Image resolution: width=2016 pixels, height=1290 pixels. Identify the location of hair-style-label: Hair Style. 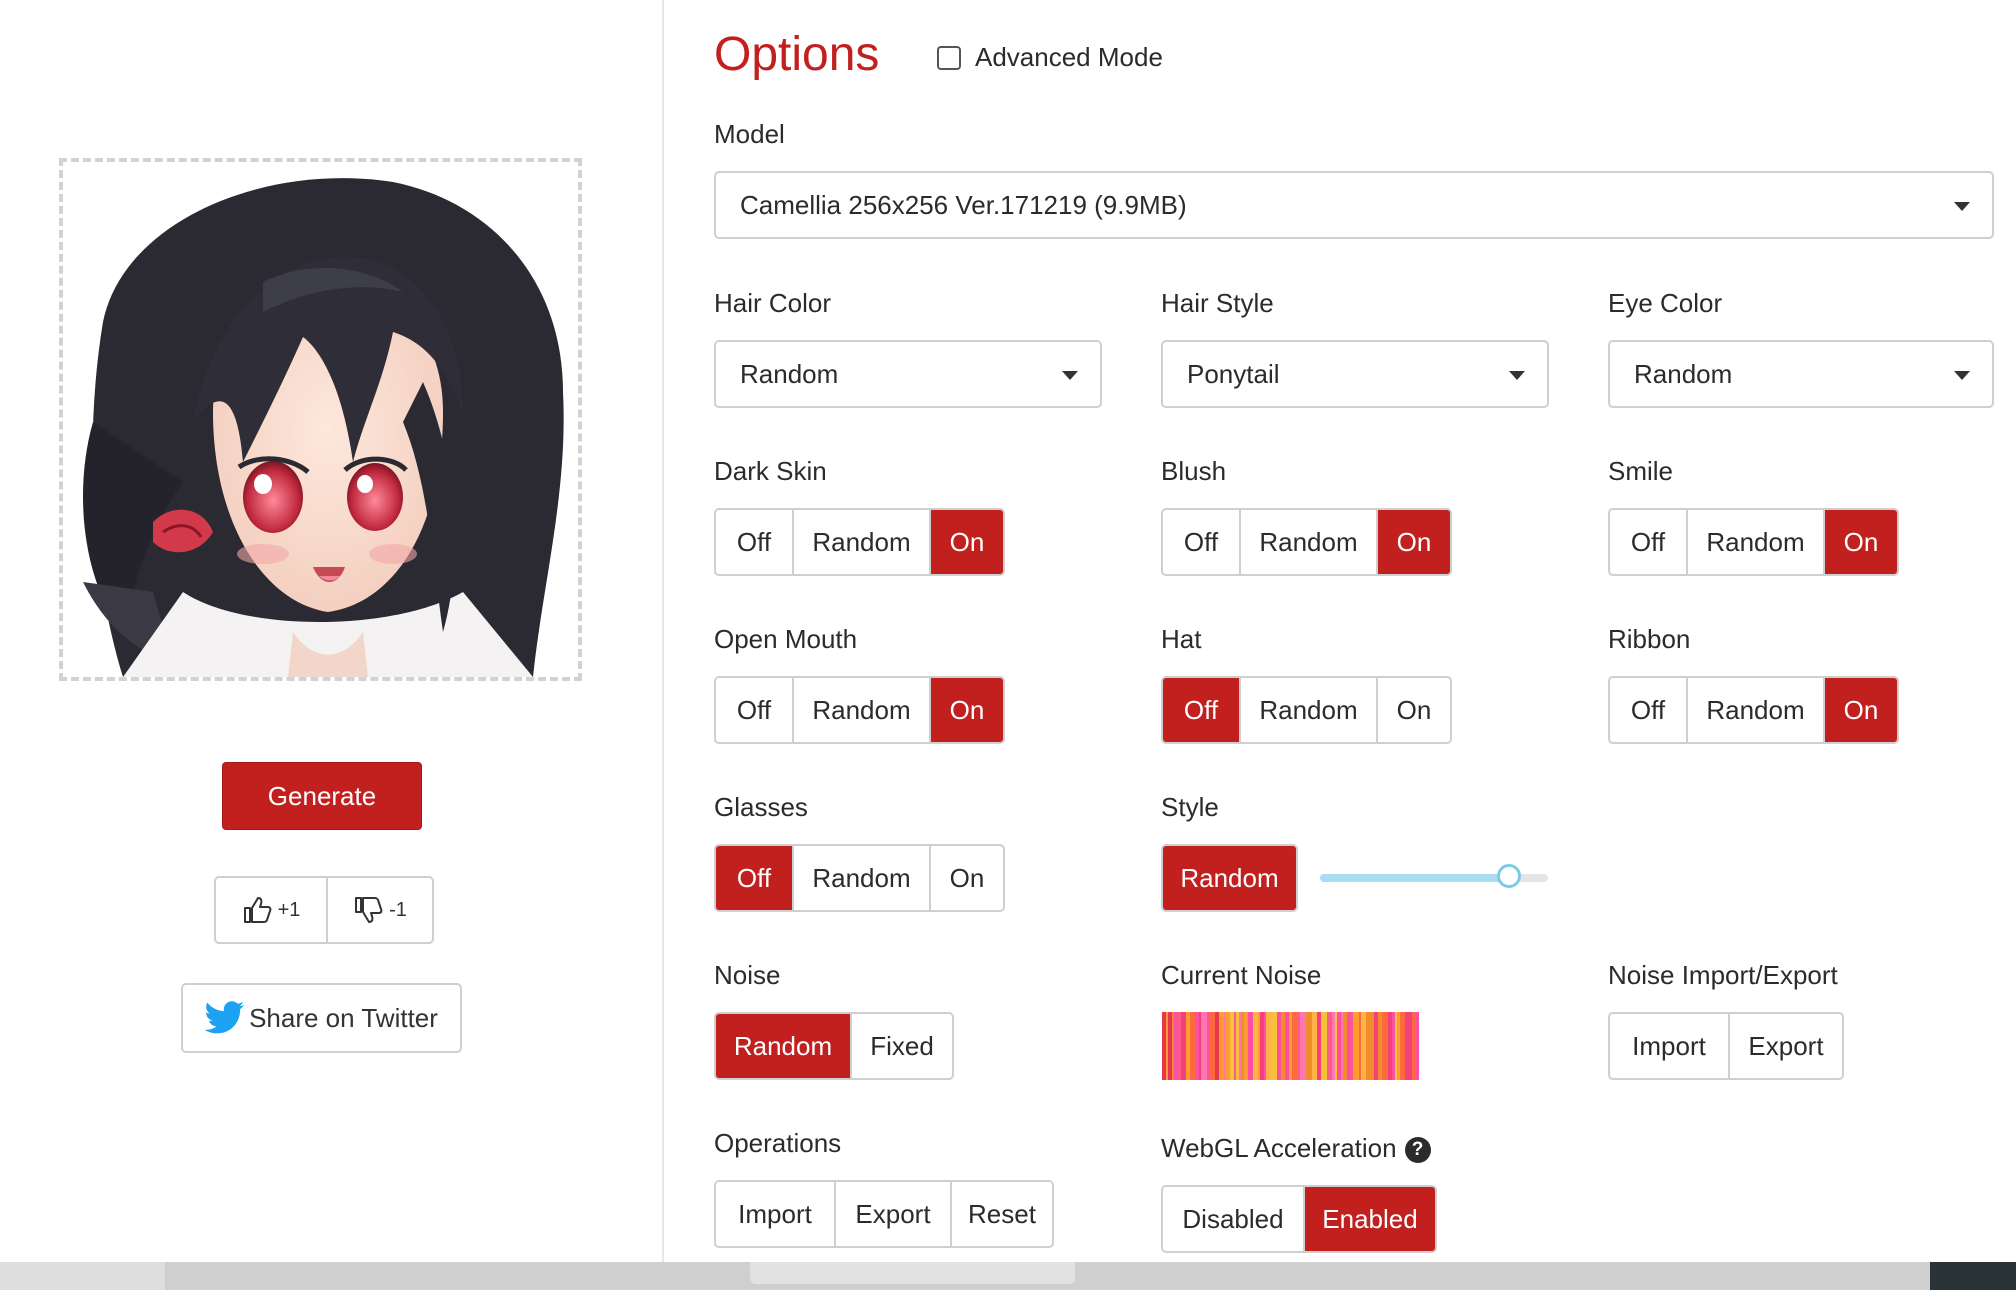
(1217, 303).